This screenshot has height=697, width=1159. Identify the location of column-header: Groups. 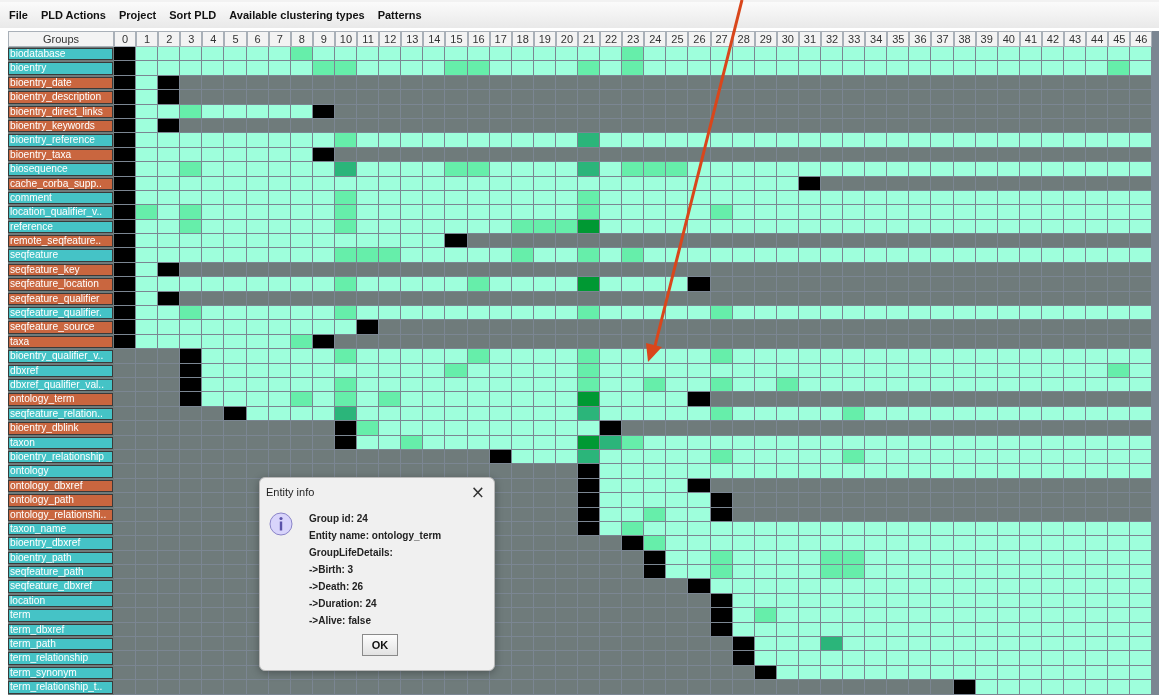
(61, 39).